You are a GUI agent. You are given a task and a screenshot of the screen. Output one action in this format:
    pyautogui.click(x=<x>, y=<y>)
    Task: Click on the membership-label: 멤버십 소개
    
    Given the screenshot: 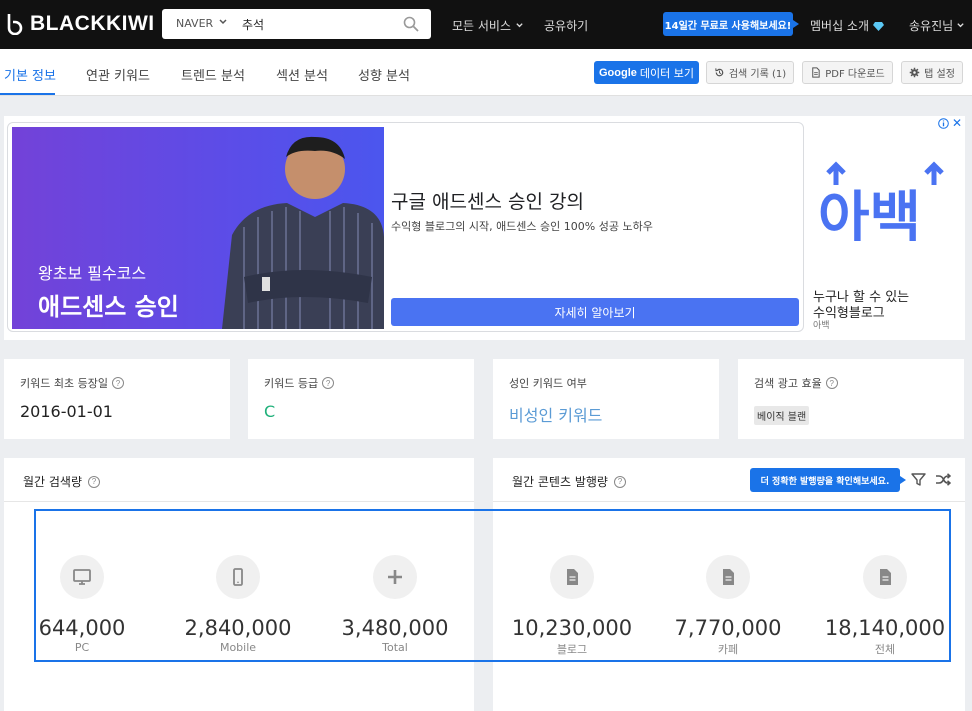 What is the action you would take?
    pyautogui.click(x=840, y=26)
    